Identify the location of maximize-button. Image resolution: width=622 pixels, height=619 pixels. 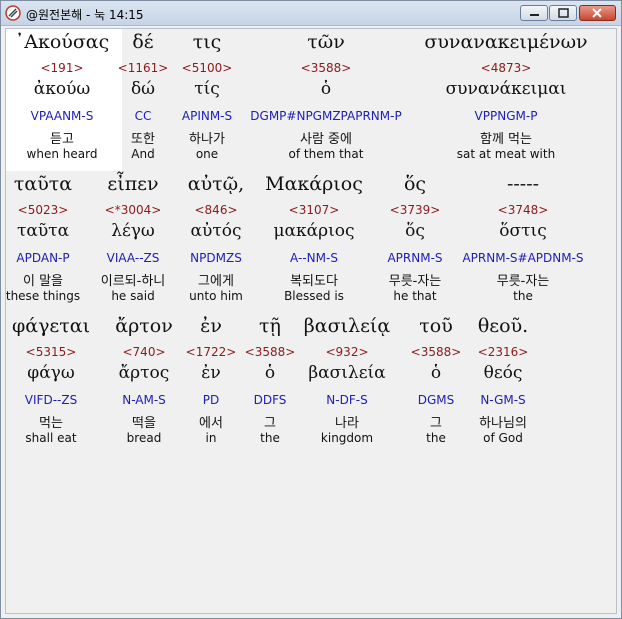
(563, 13).